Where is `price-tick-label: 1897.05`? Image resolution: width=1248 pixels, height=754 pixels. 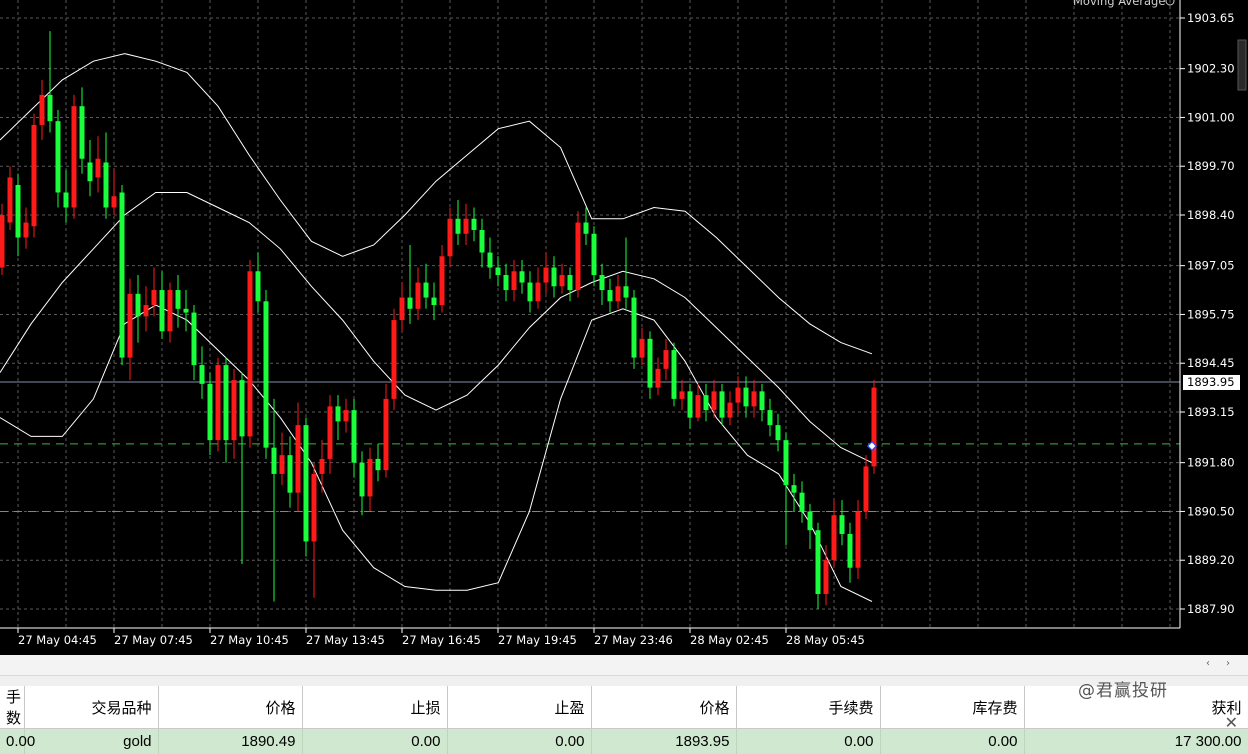 price-tick-label: 1897.05 is located at coordinates (1211, 266).